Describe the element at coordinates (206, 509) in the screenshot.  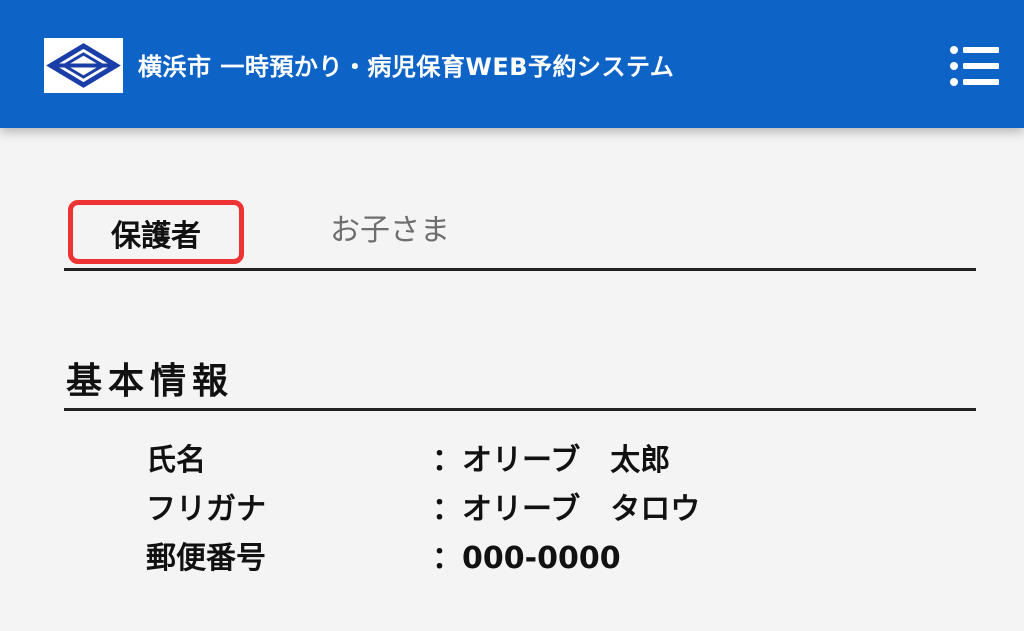
I see `info-label: フリガナ` at that location.